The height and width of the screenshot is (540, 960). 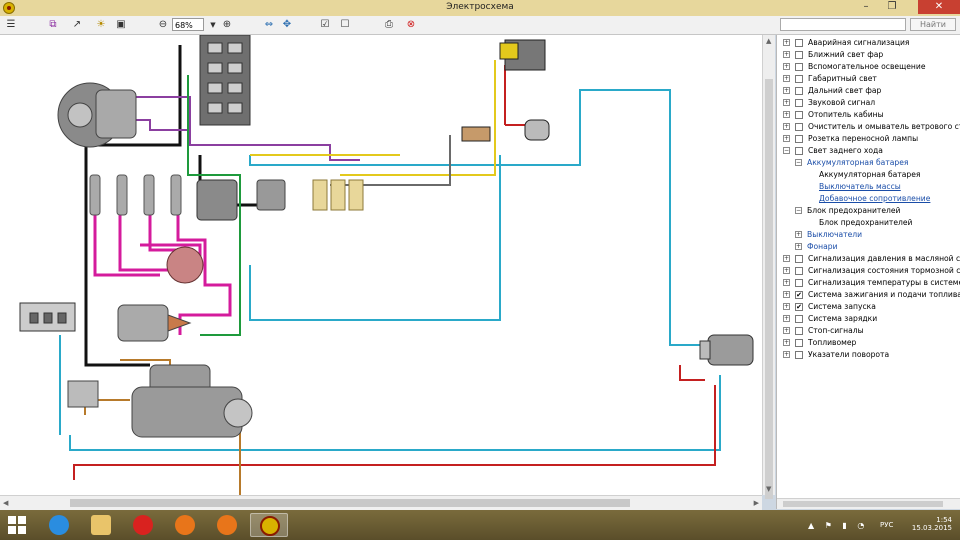 What do you see at coordinates (874, 199) in the screenshot?
I see `tree-link: Добавочное сопротивление` at bounding box center [874, 199].